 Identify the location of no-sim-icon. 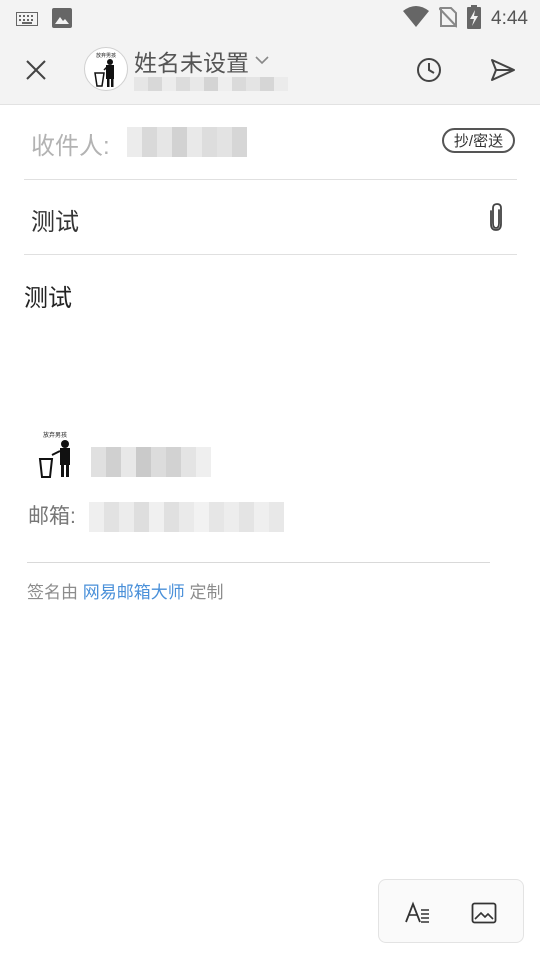
(448, 19).